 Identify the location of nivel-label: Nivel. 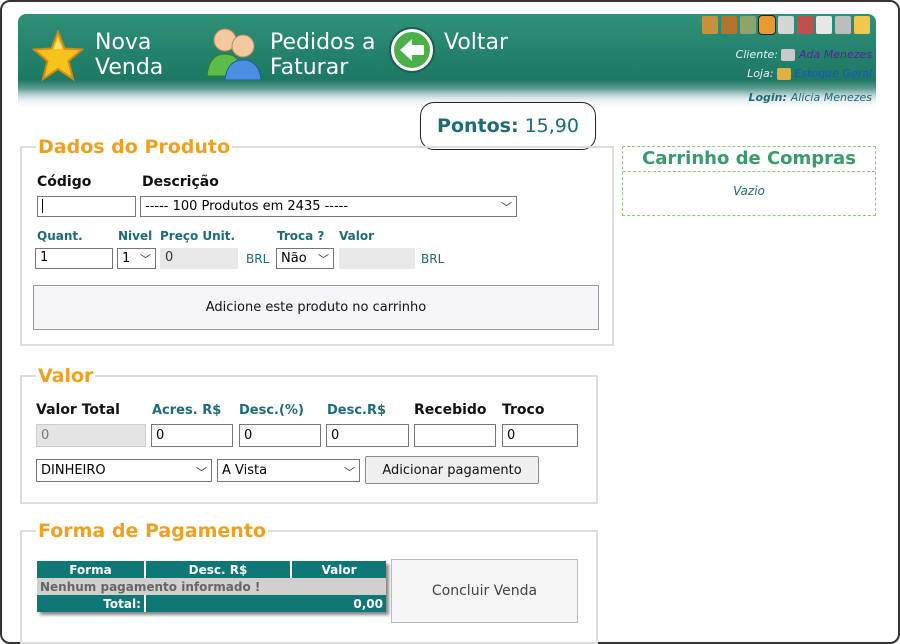
(135, 236).